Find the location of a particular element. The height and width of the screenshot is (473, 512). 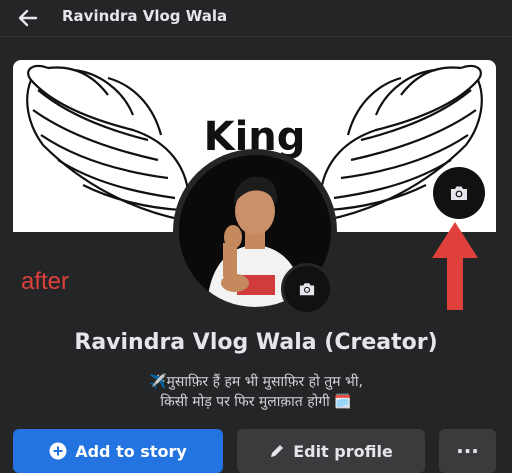

plus-circle-icon is located at coordinates (58, 451).